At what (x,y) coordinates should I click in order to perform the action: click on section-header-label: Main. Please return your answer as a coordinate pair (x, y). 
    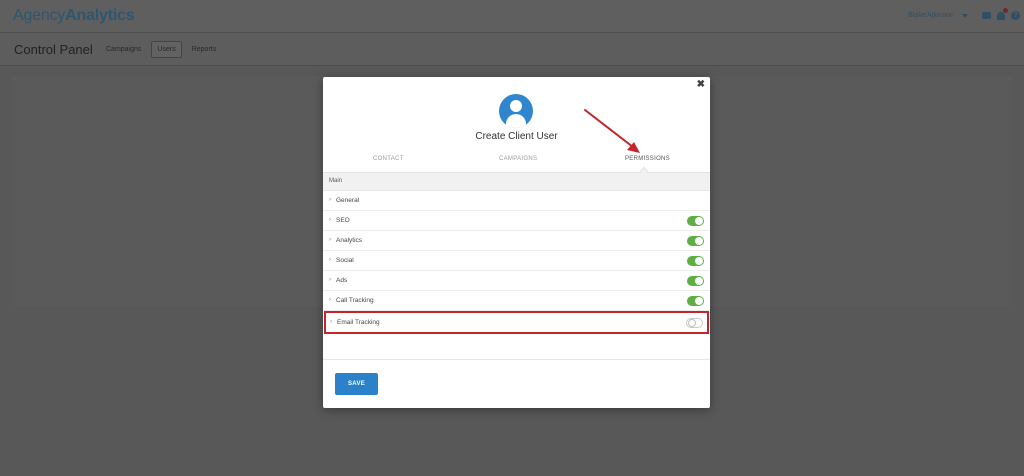
    Looking at the image, I should click on (336, 181).